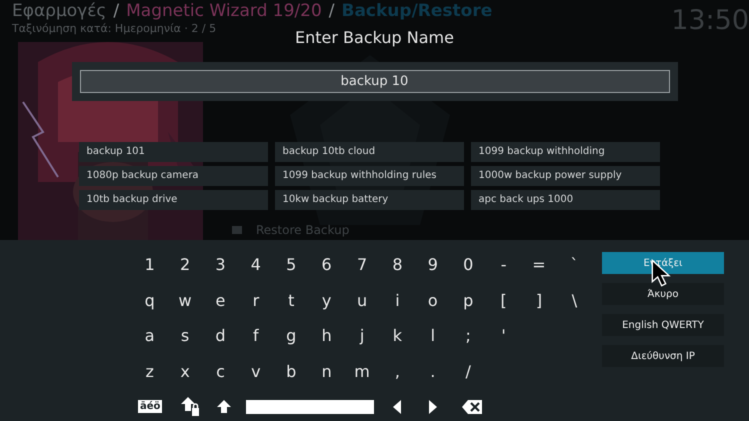 The width and height of the screenshot is (749, 421). I want to click on accents-key: āéö, so click(150, 406).